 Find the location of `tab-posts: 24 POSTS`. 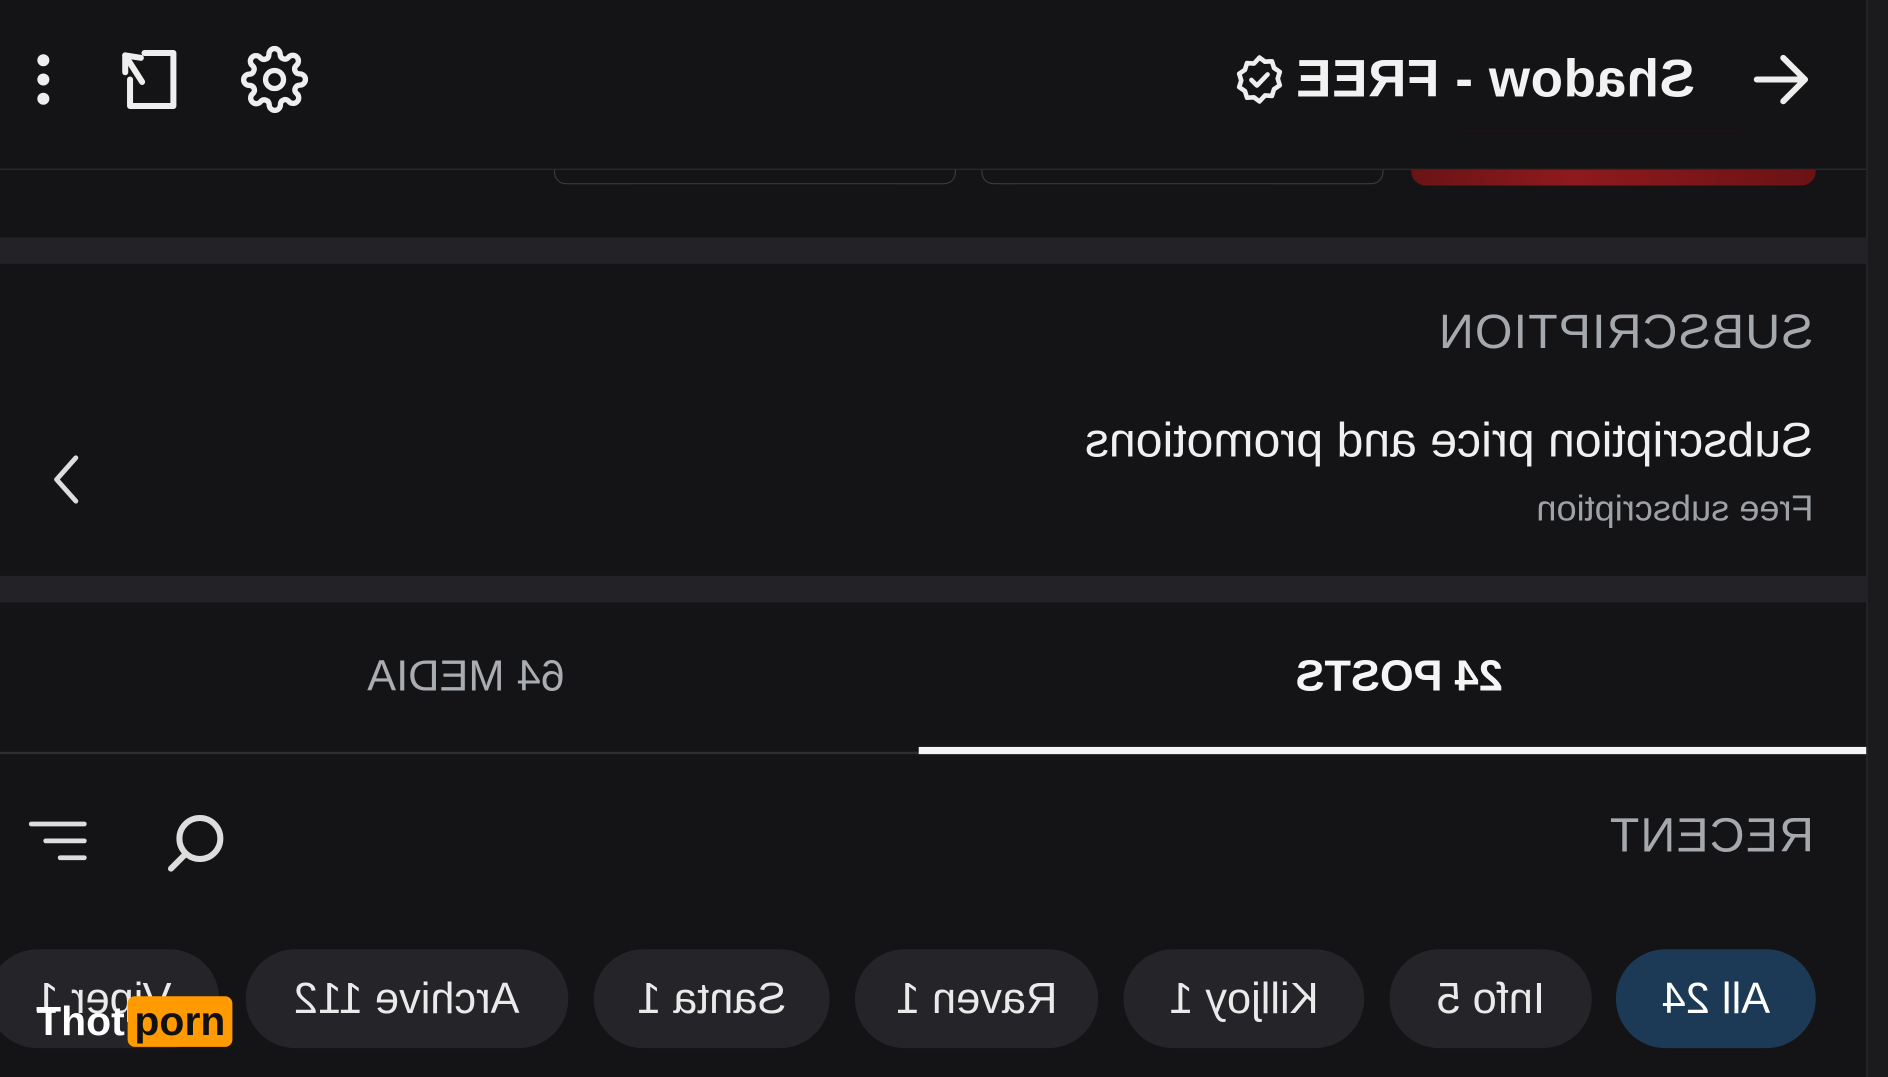

tab-posts: 24 POSTS is located at coordinates (1399, 675).